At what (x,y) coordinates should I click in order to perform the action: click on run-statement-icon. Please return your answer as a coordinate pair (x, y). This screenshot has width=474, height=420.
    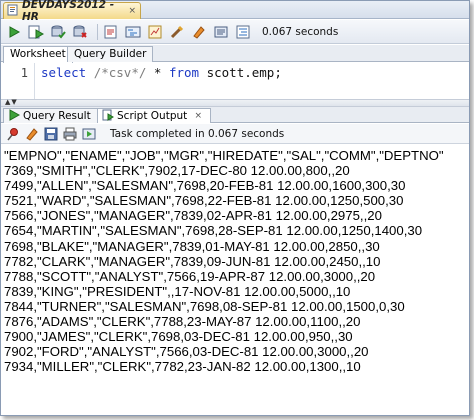
    Looking at the image, I should click on (14, 32).